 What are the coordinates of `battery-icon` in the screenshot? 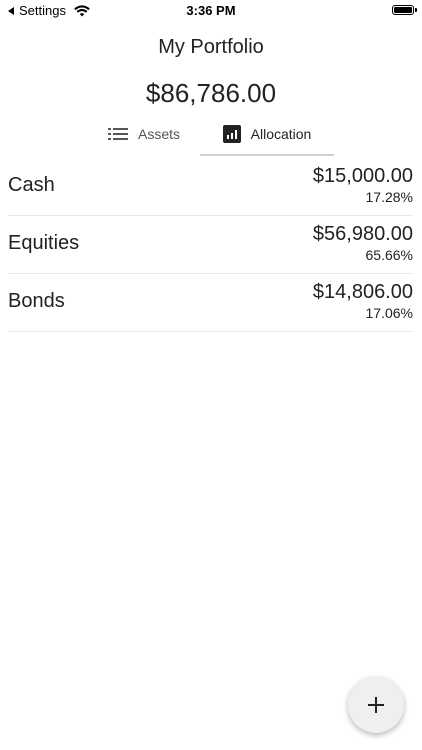 It's located at (404, 10).